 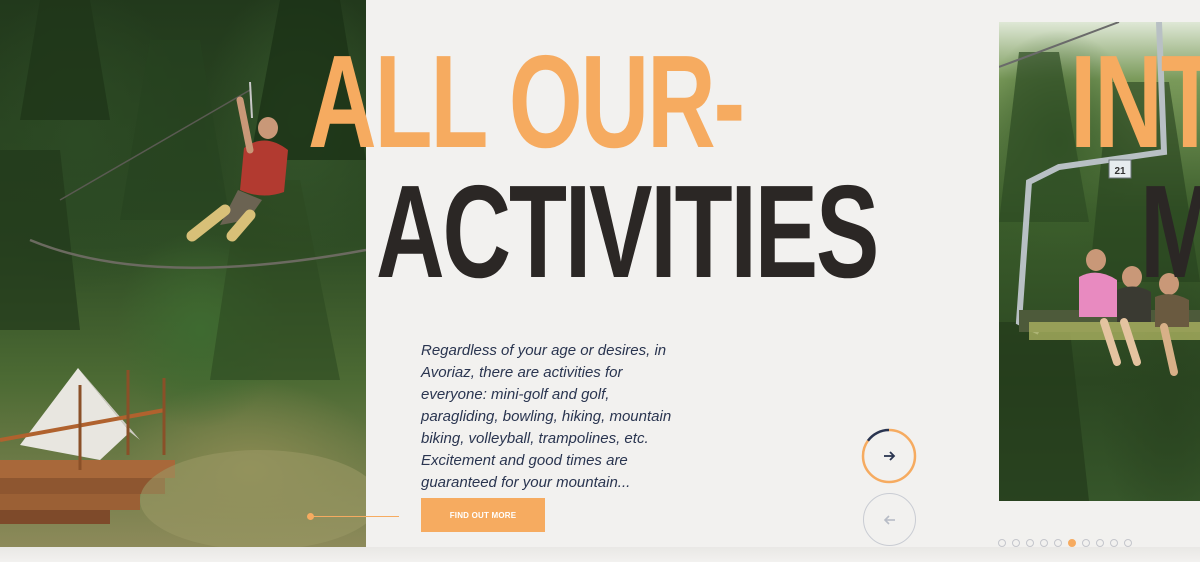 I want to click on next-slide-progress-ring, so click(x=889, y=456).